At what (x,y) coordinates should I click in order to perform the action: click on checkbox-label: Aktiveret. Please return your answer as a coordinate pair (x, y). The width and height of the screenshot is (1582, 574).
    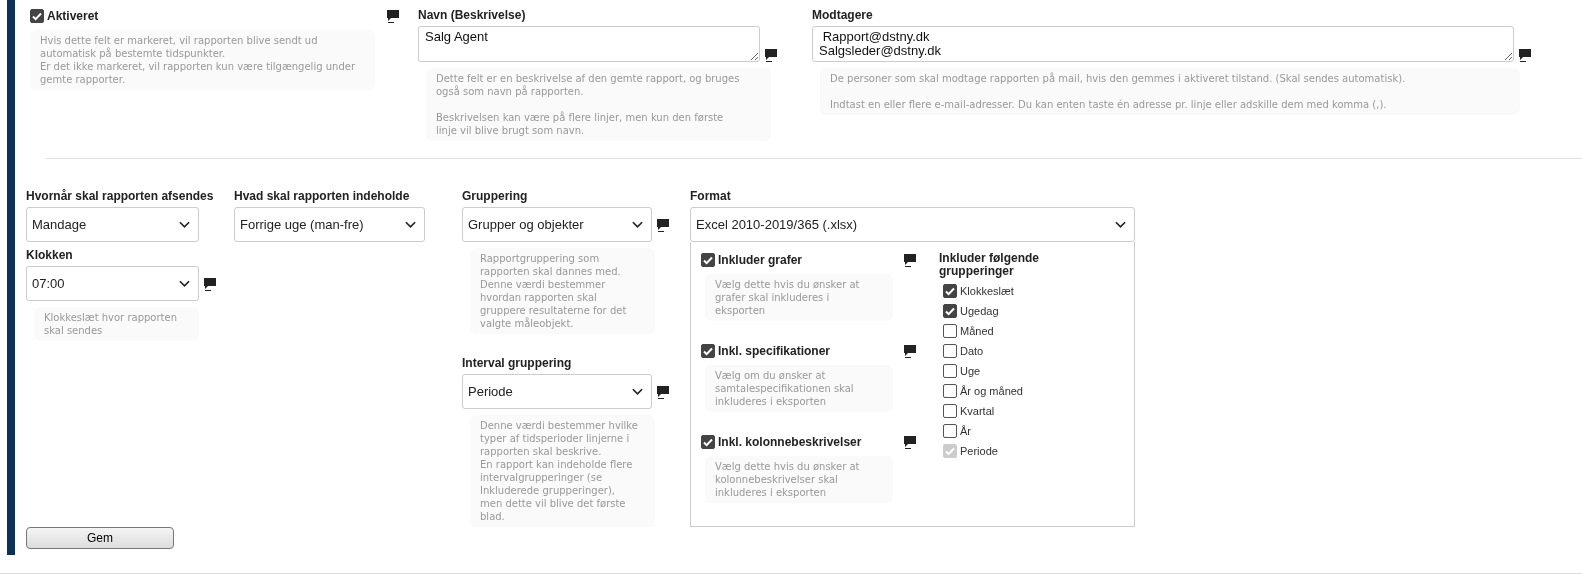
    Looking at the image, I should click on (73, 16).